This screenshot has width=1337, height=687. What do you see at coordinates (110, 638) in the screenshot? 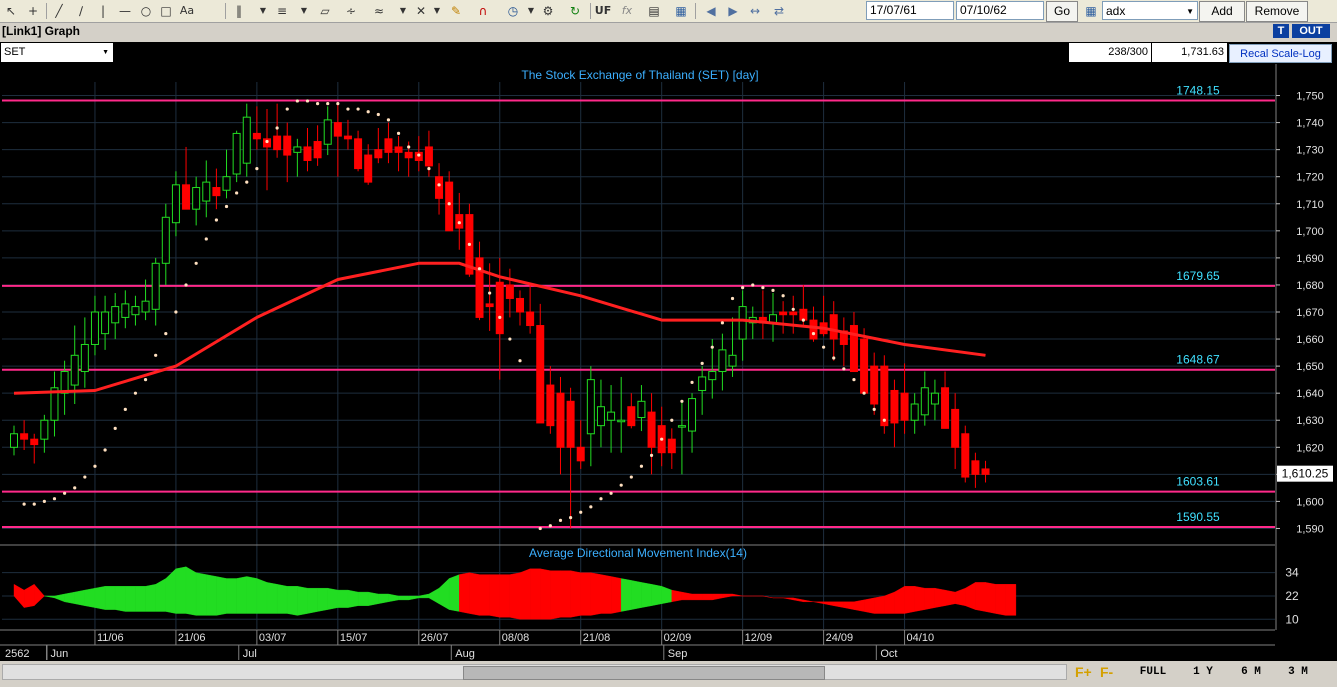
I see `x-tick-label: 11/06` at bounding box center [110, 638].